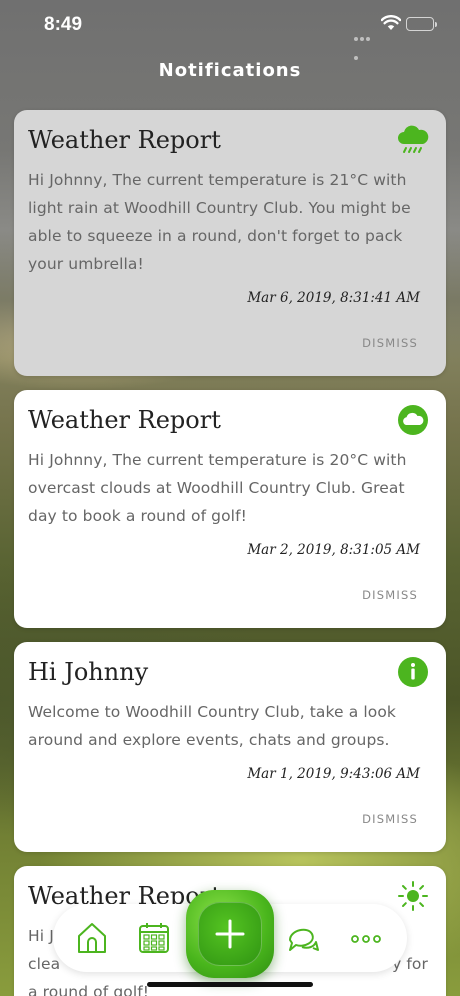 This screenshot has height=996, width=460. I want to click on message-line: a round of golf!, so click(89, 989).